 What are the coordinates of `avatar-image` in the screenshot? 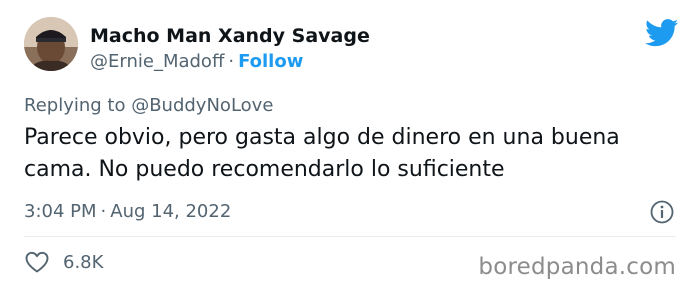 It's located at (51, 44).